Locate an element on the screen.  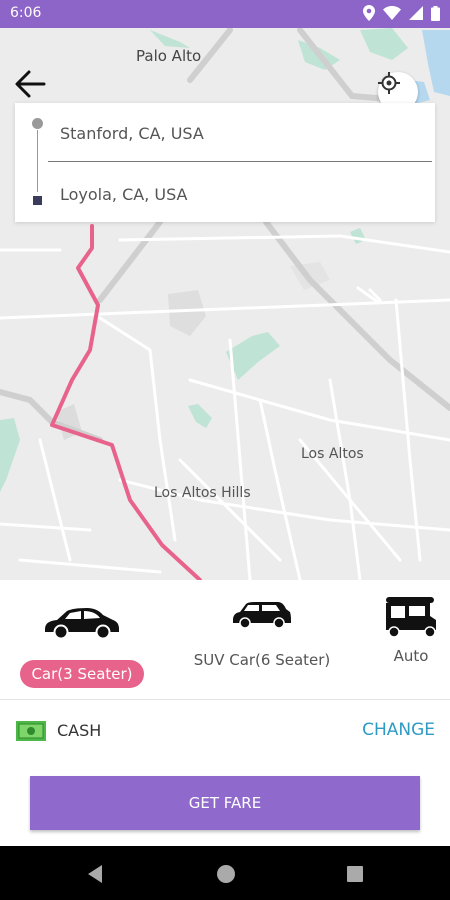
vehicle-name-car: Car(3 Seater) is located at coordinates (82, 674).